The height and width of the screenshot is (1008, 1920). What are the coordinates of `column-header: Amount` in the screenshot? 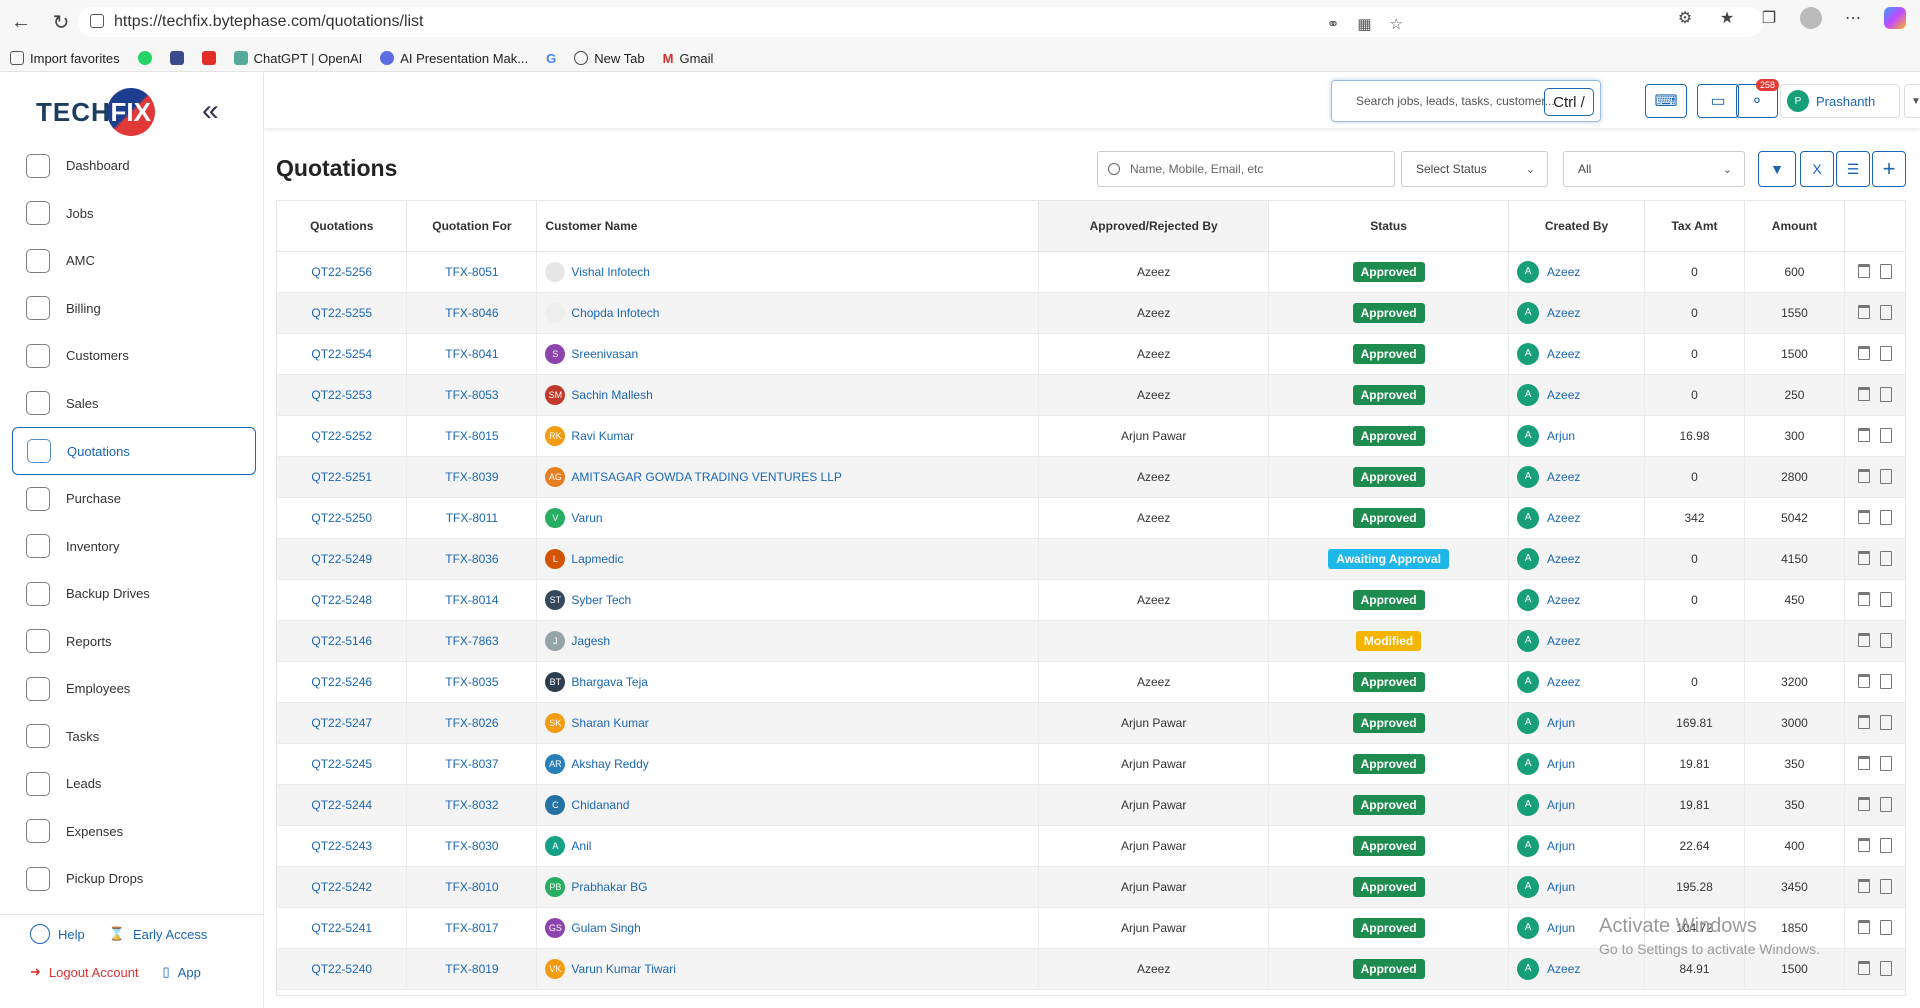 It's located at (1794, 226).